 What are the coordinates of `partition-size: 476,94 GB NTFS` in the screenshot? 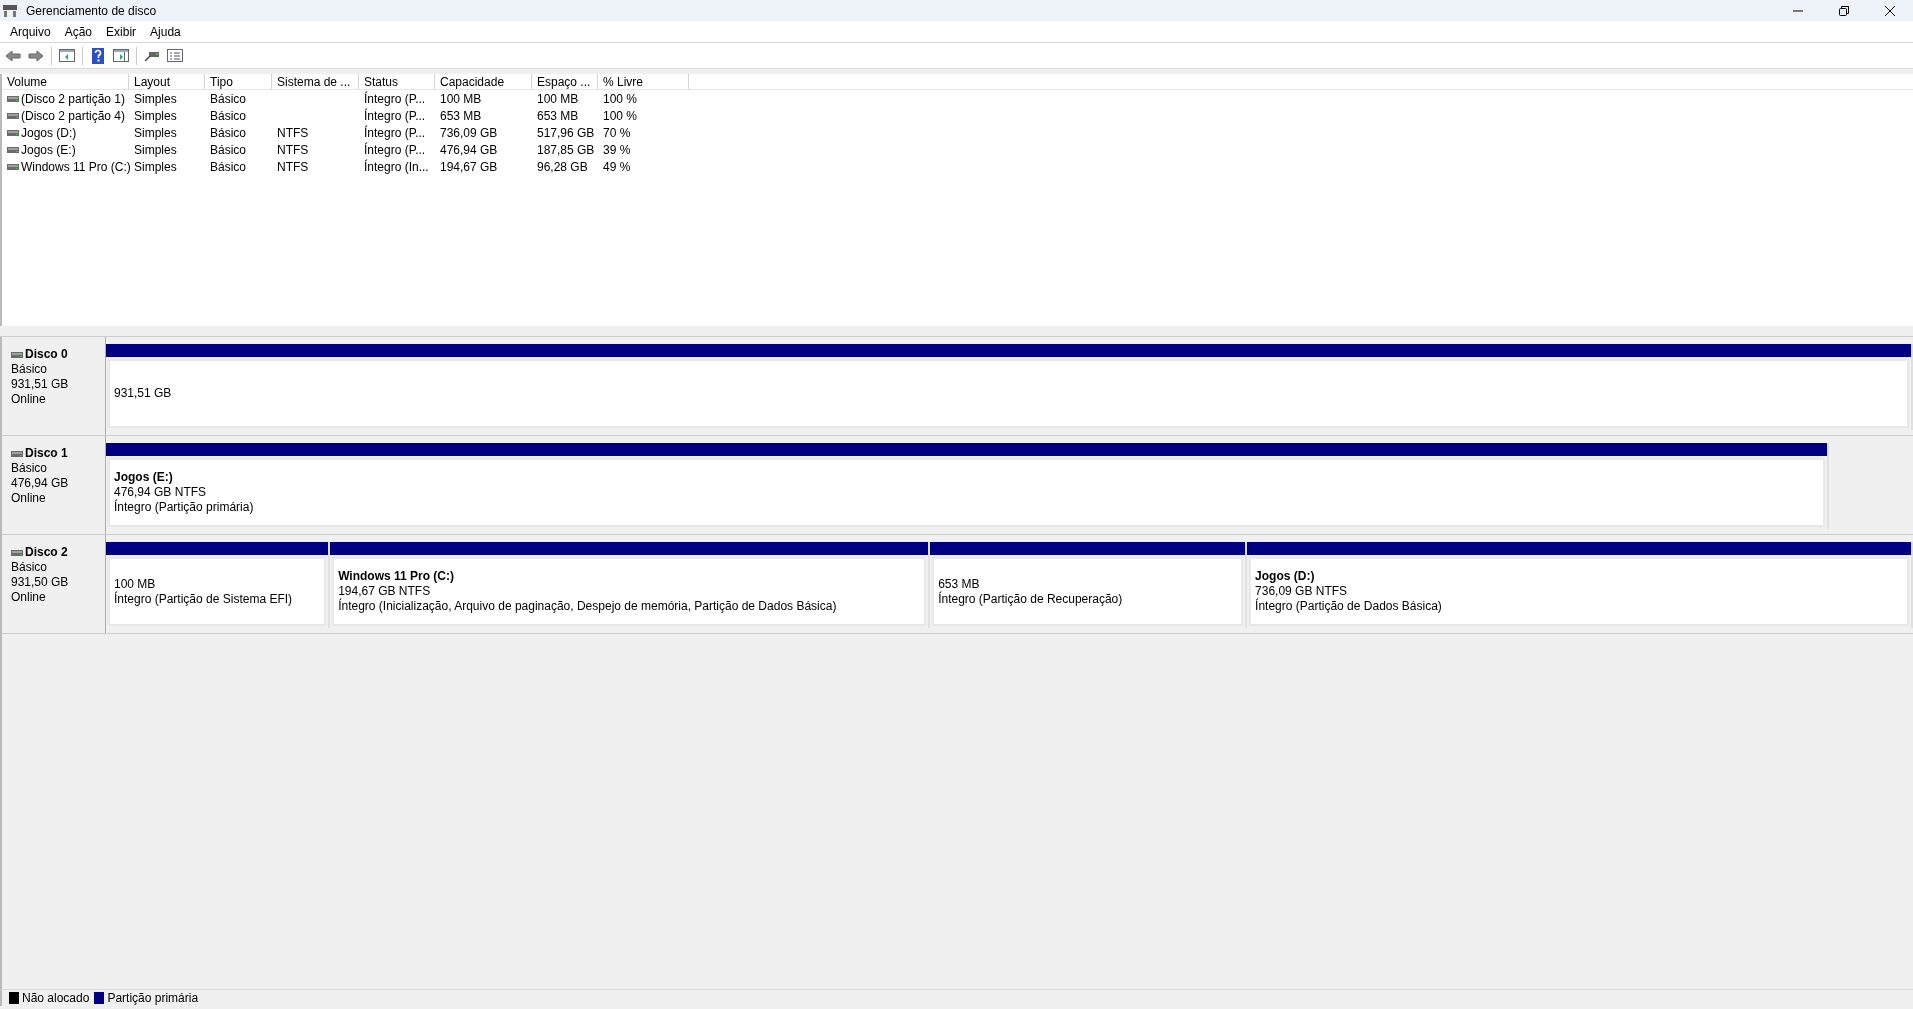 It's located at (161, 492).